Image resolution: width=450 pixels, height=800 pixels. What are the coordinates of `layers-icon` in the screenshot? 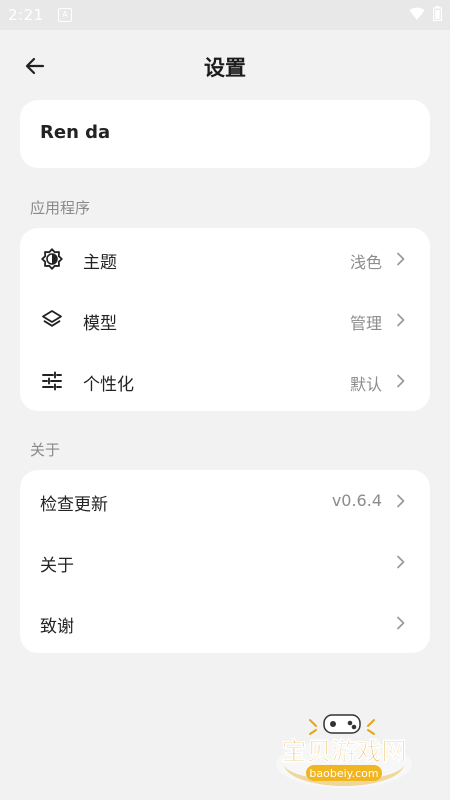 It's located at (52, 318).